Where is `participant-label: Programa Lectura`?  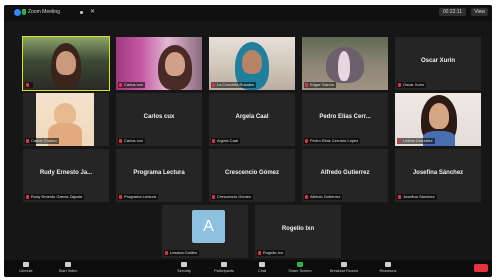 participant-label: Programa Lectura is located at coordinates (138, 197).